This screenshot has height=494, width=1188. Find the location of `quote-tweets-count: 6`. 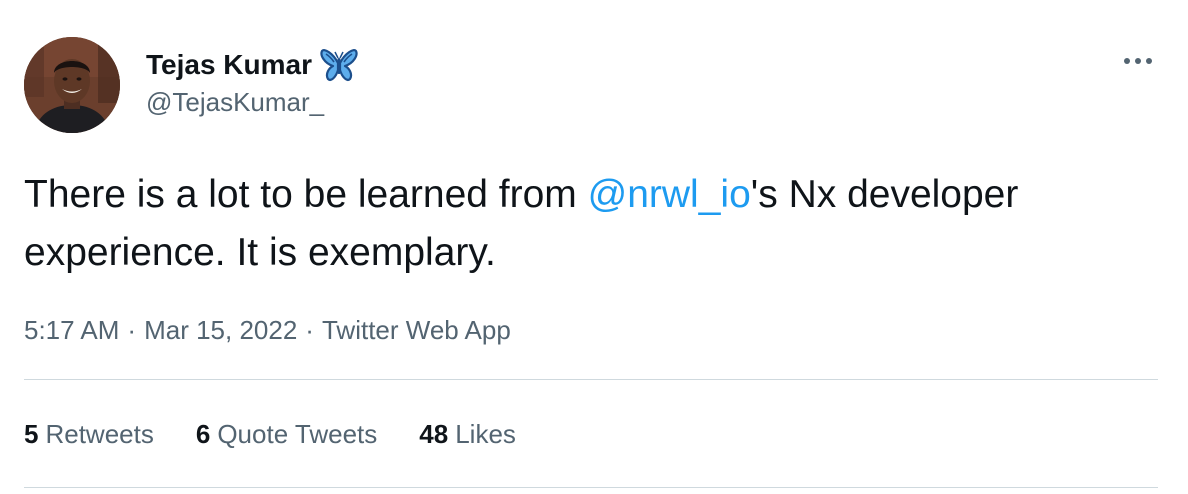

quote-tweets-count: 6 is located at coordinates (203, 434).